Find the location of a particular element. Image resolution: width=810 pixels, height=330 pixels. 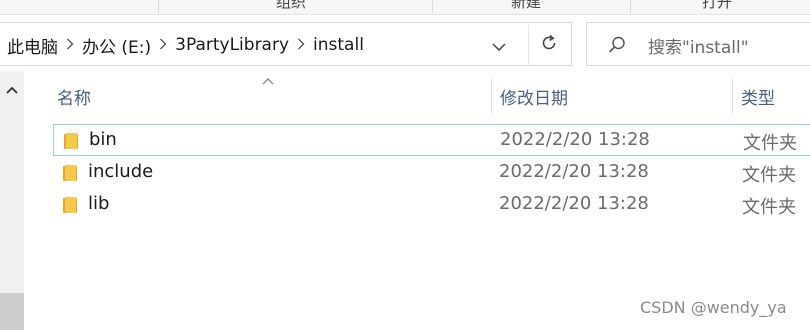

search-input: 搜索"install" is located at coordinates (698, 44).